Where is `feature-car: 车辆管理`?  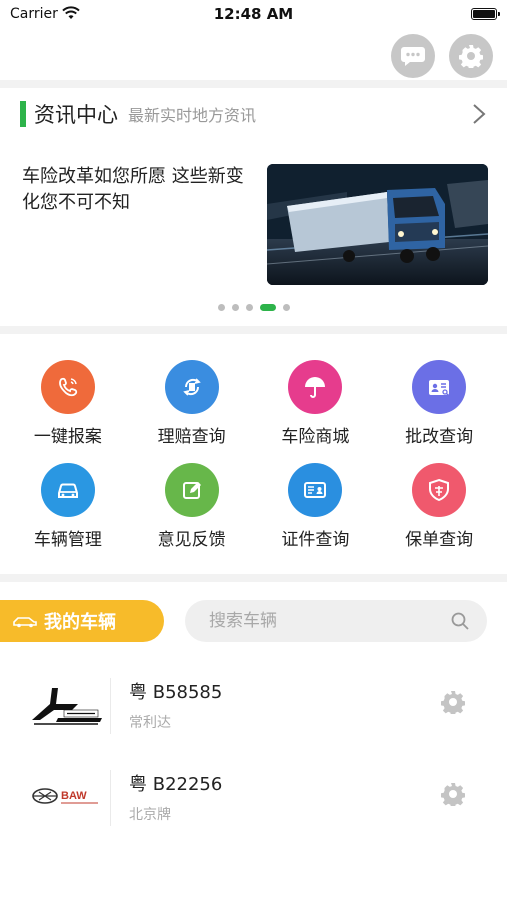
feature-car: 车辆管理 is located at coordinates (68, 506).